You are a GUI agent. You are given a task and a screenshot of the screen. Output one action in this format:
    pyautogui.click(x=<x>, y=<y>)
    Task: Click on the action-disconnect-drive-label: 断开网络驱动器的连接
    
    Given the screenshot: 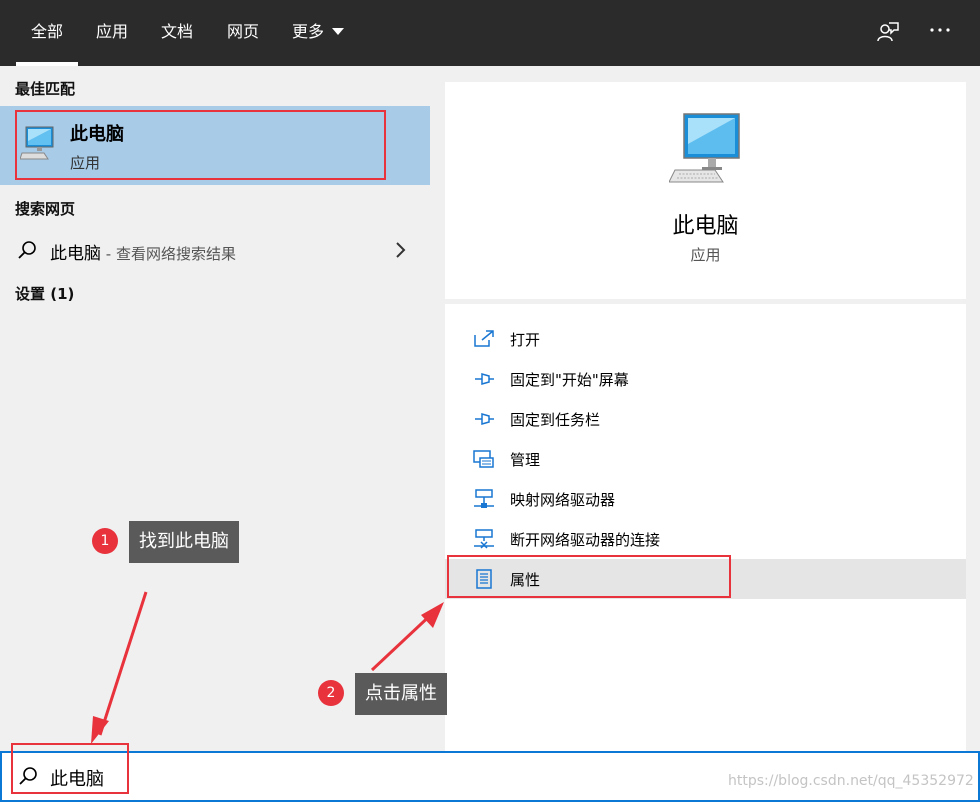 What is the action you would take?
    pyautogui.click(x=585, y=540)
    